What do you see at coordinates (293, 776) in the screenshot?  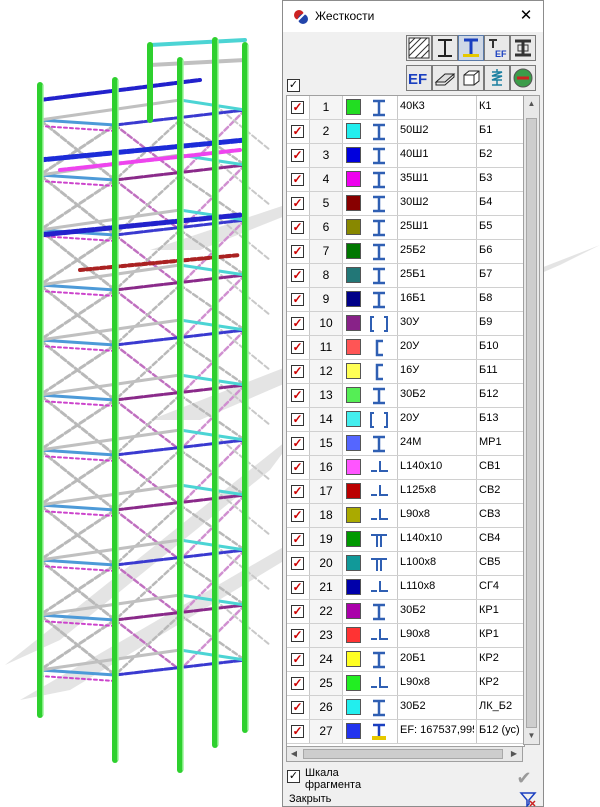 I see `fragment-scale-checkbox: ✓` at bounding box center [293, 776].